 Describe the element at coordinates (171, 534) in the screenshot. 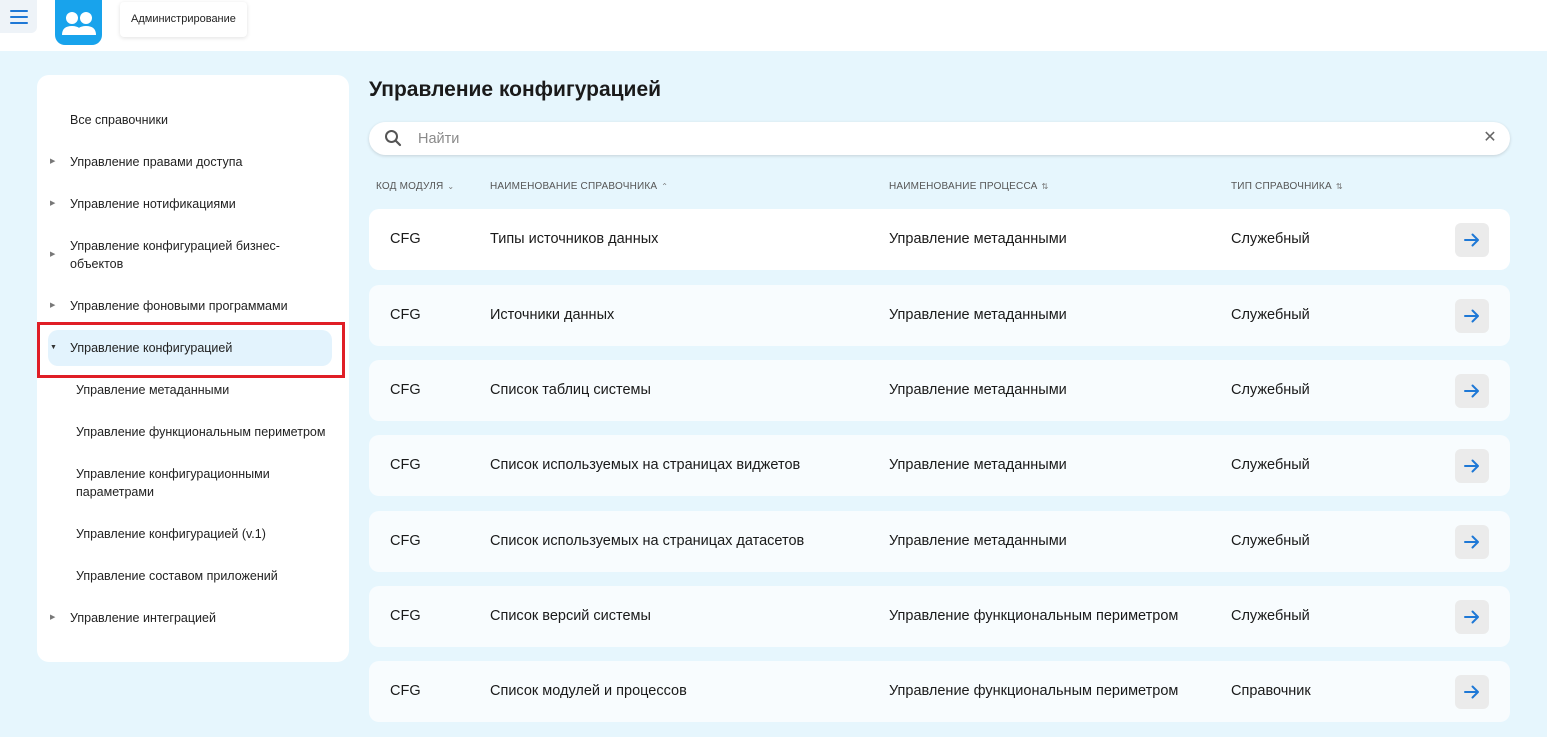

I see `sidebar-subitem-label: Управление конфигурацией (v.1)` at that location.